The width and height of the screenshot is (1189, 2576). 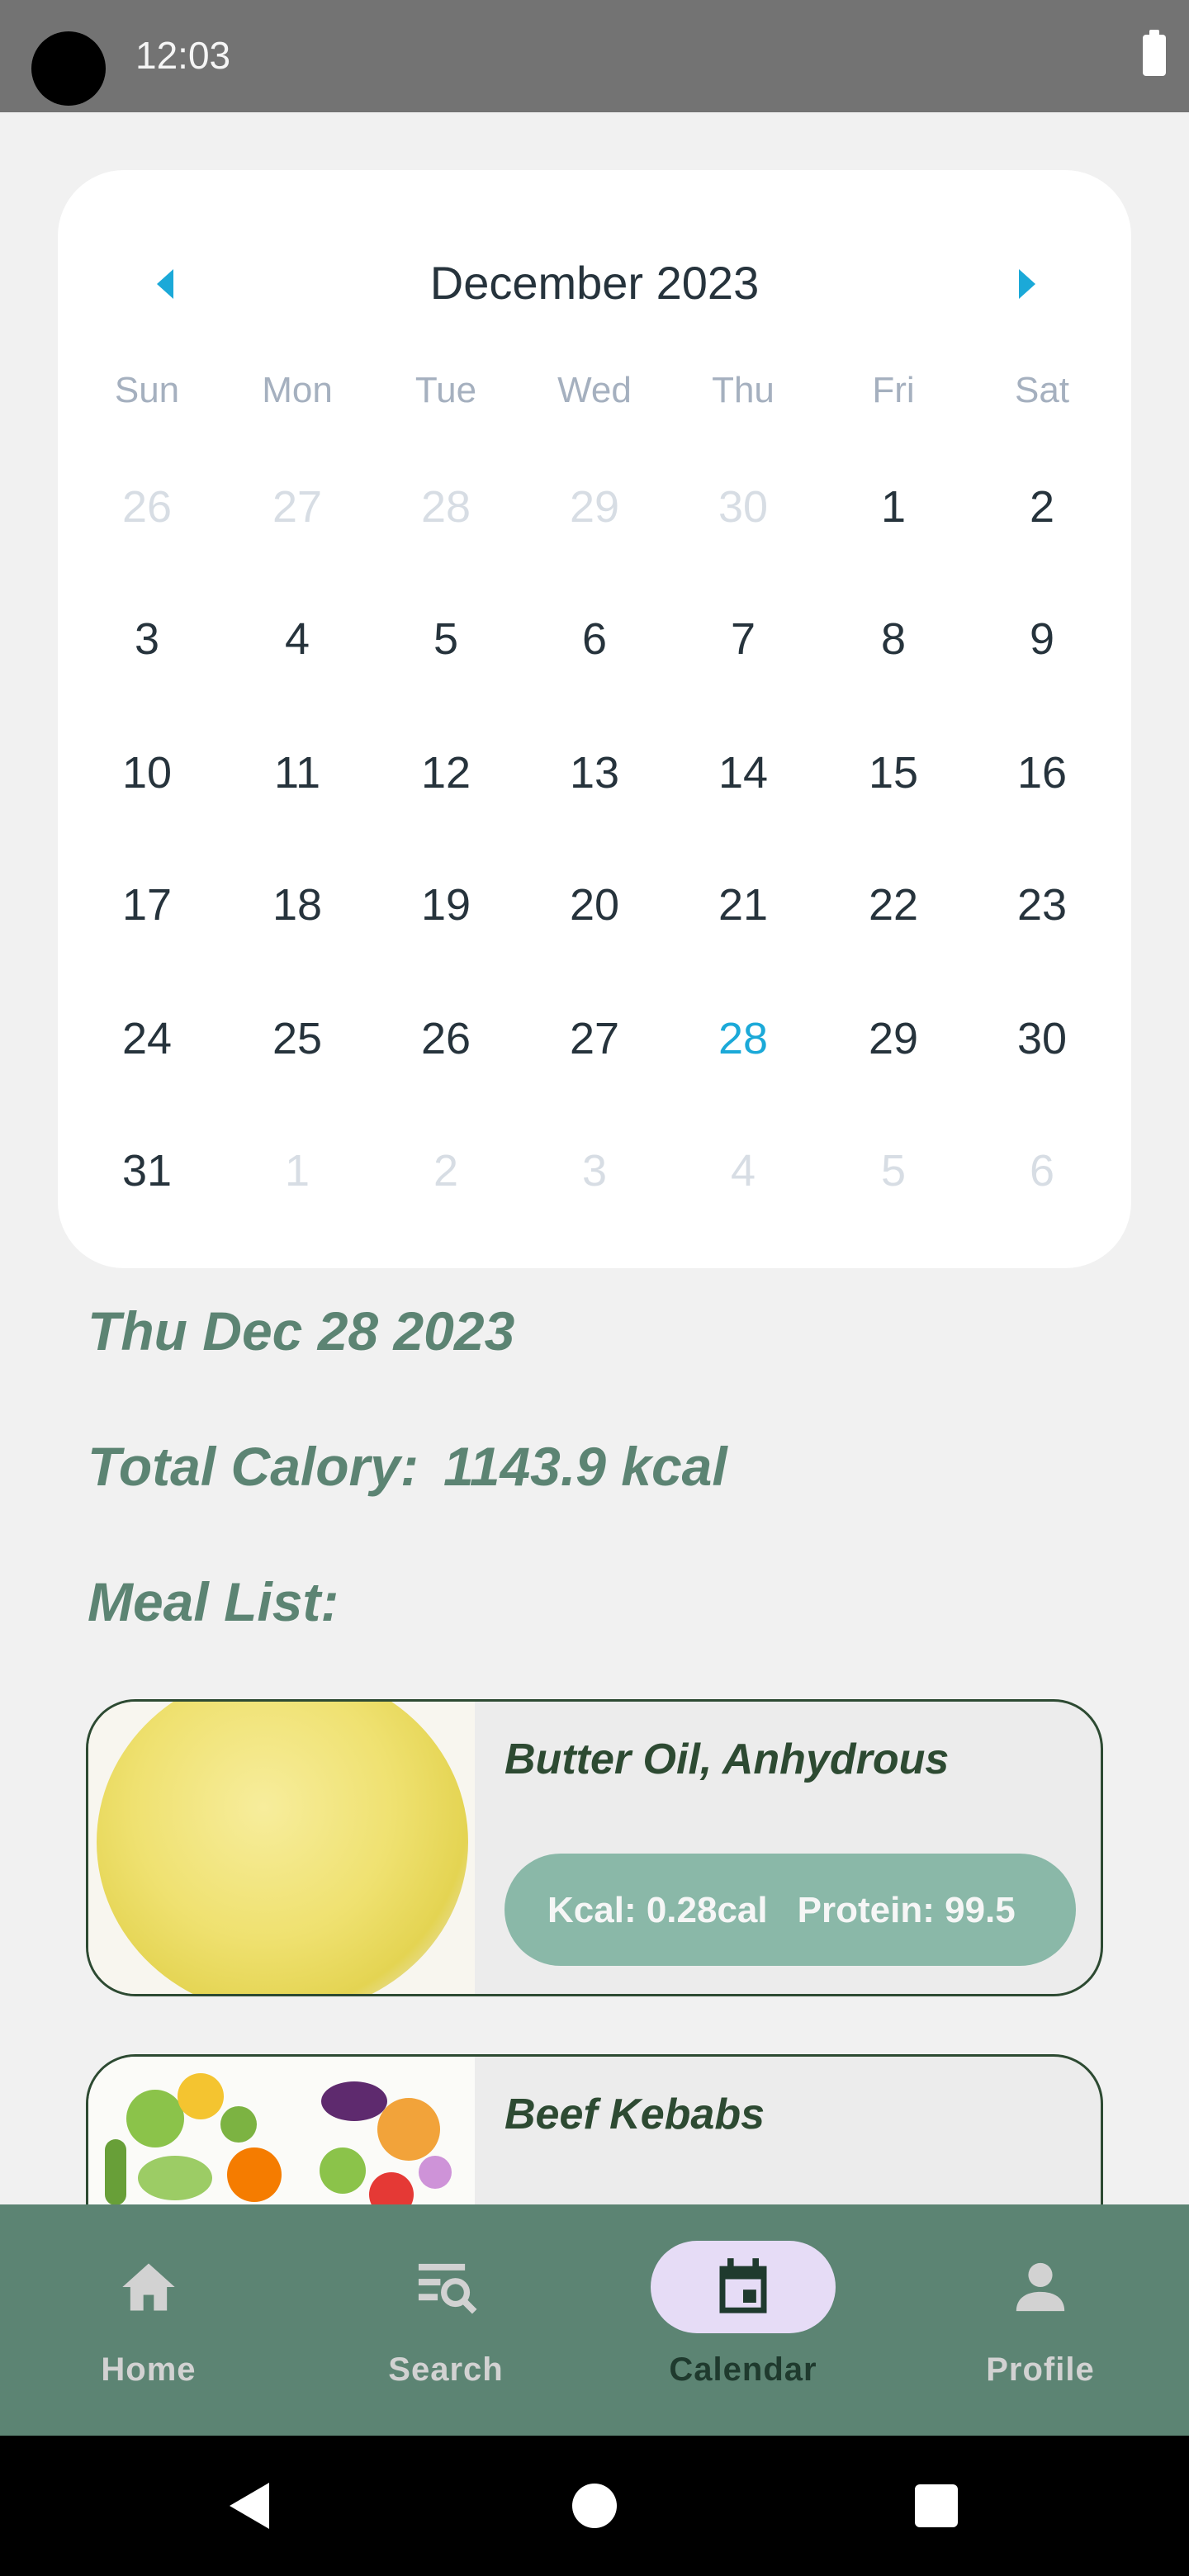 What do you see at coordinates (1042, 1170) in the screenshot?
I see `calendar-day-outside-month: 6` at bounding box center [1042, 1170].